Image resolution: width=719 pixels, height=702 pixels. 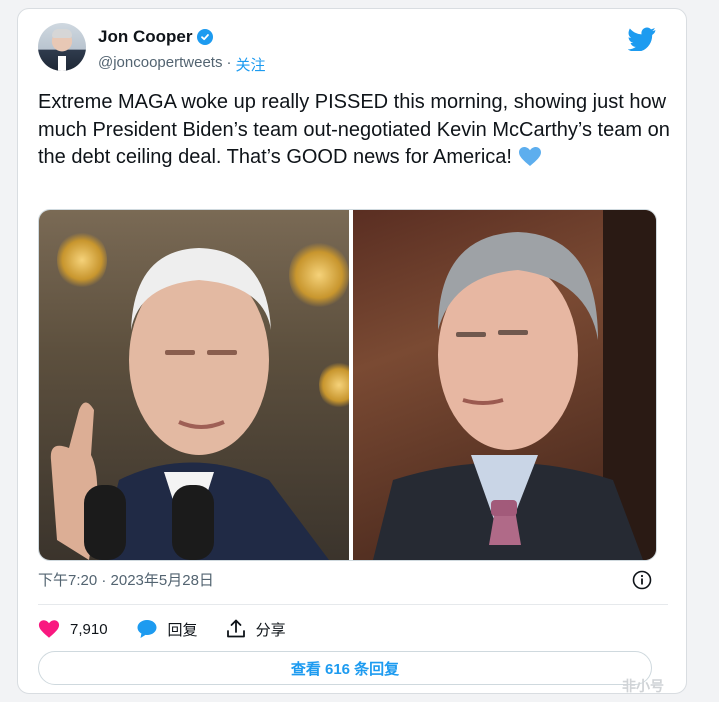 What do you see at coordinates (353, 46) in the screenshot?
I see `tweet-header: Jon Cooper @joncoopertweets · 关注` at bounding box center [353, 46].